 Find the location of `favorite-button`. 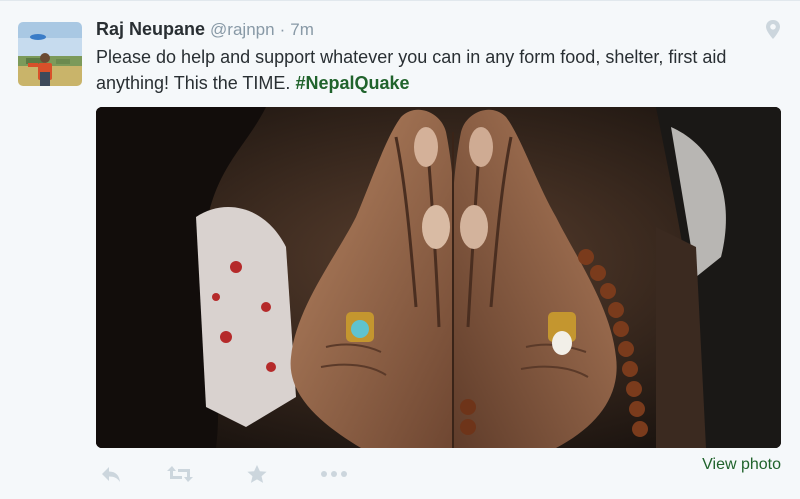

favorite-button is located at coordinates (257, 474).